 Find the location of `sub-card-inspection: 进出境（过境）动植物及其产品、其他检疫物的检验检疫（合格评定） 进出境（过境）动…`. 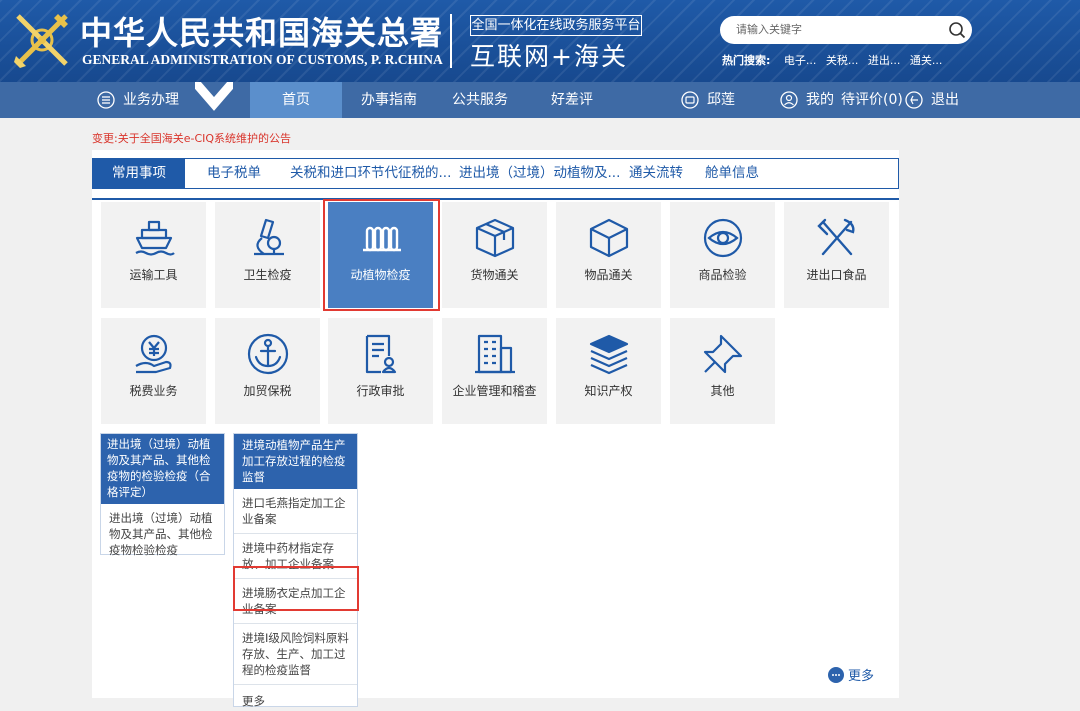

sub-card-inspection: 进出境（过境）动植物及其产品、其他检疫物的检验检疫（合格评定） 进出境（过境）动… is located at coordinates (162, 495).